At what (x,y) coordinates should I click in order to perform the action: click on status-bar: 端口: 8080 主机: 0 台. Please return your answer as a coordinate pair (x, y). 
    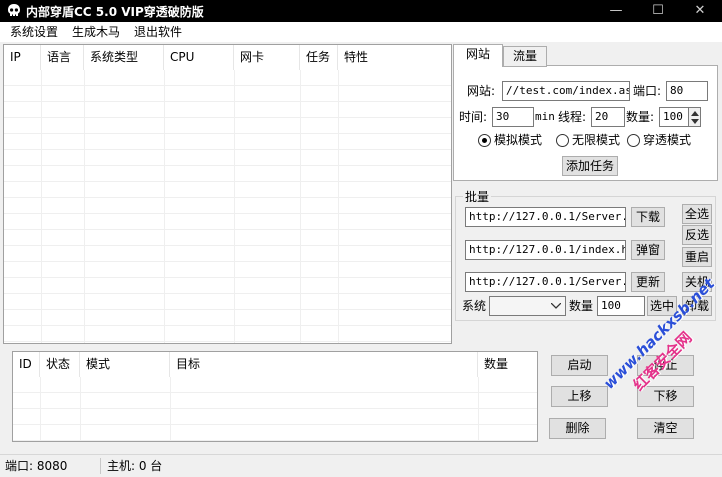
    Looking at the image, I should click on (361, 465).